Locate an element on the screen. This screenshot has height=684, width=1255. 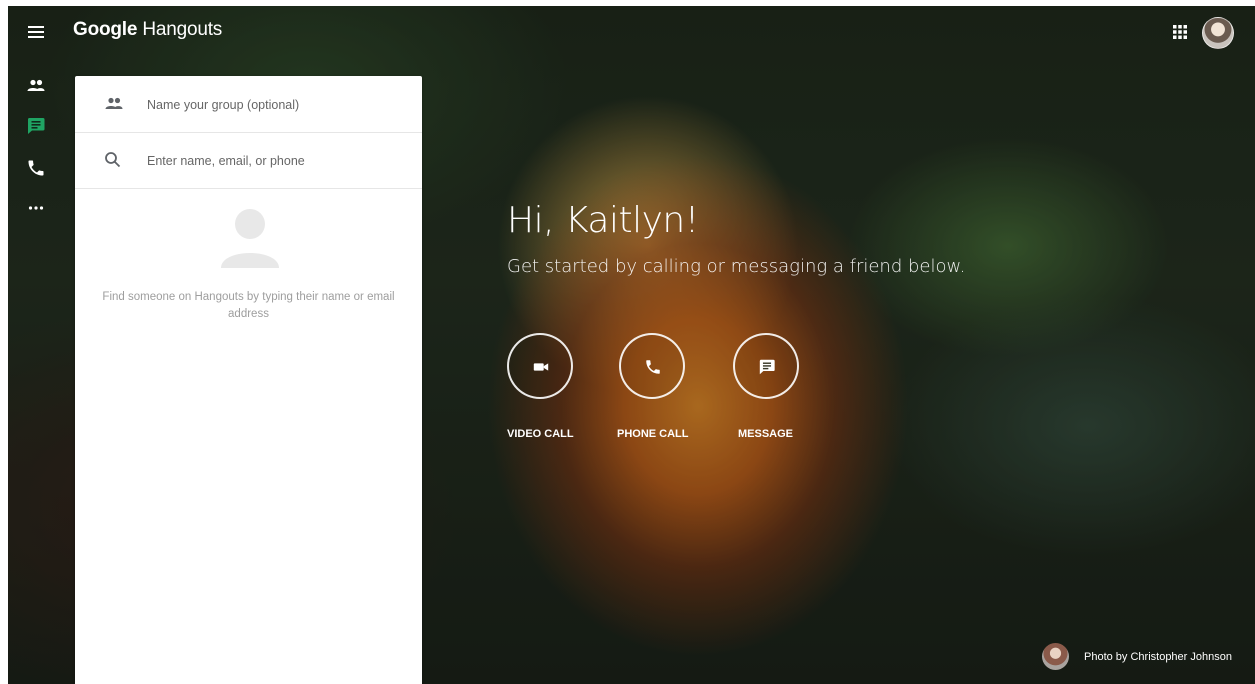
apps-launcher-button is located at coordinates (1180, 32).